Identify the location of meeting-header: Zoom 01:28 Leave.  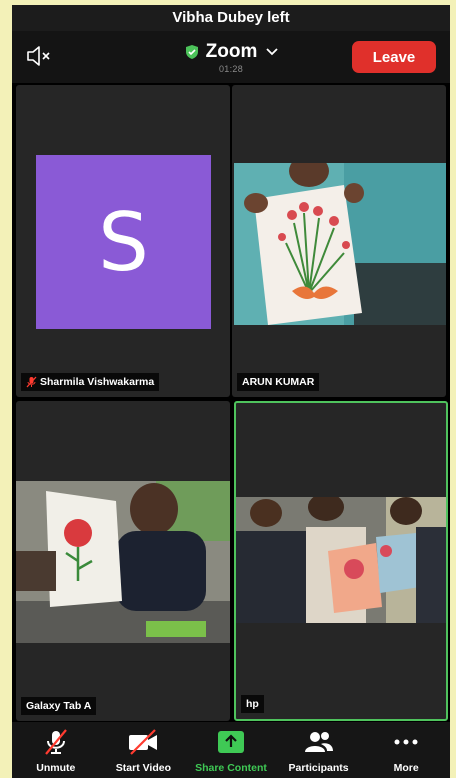
(231, 57).